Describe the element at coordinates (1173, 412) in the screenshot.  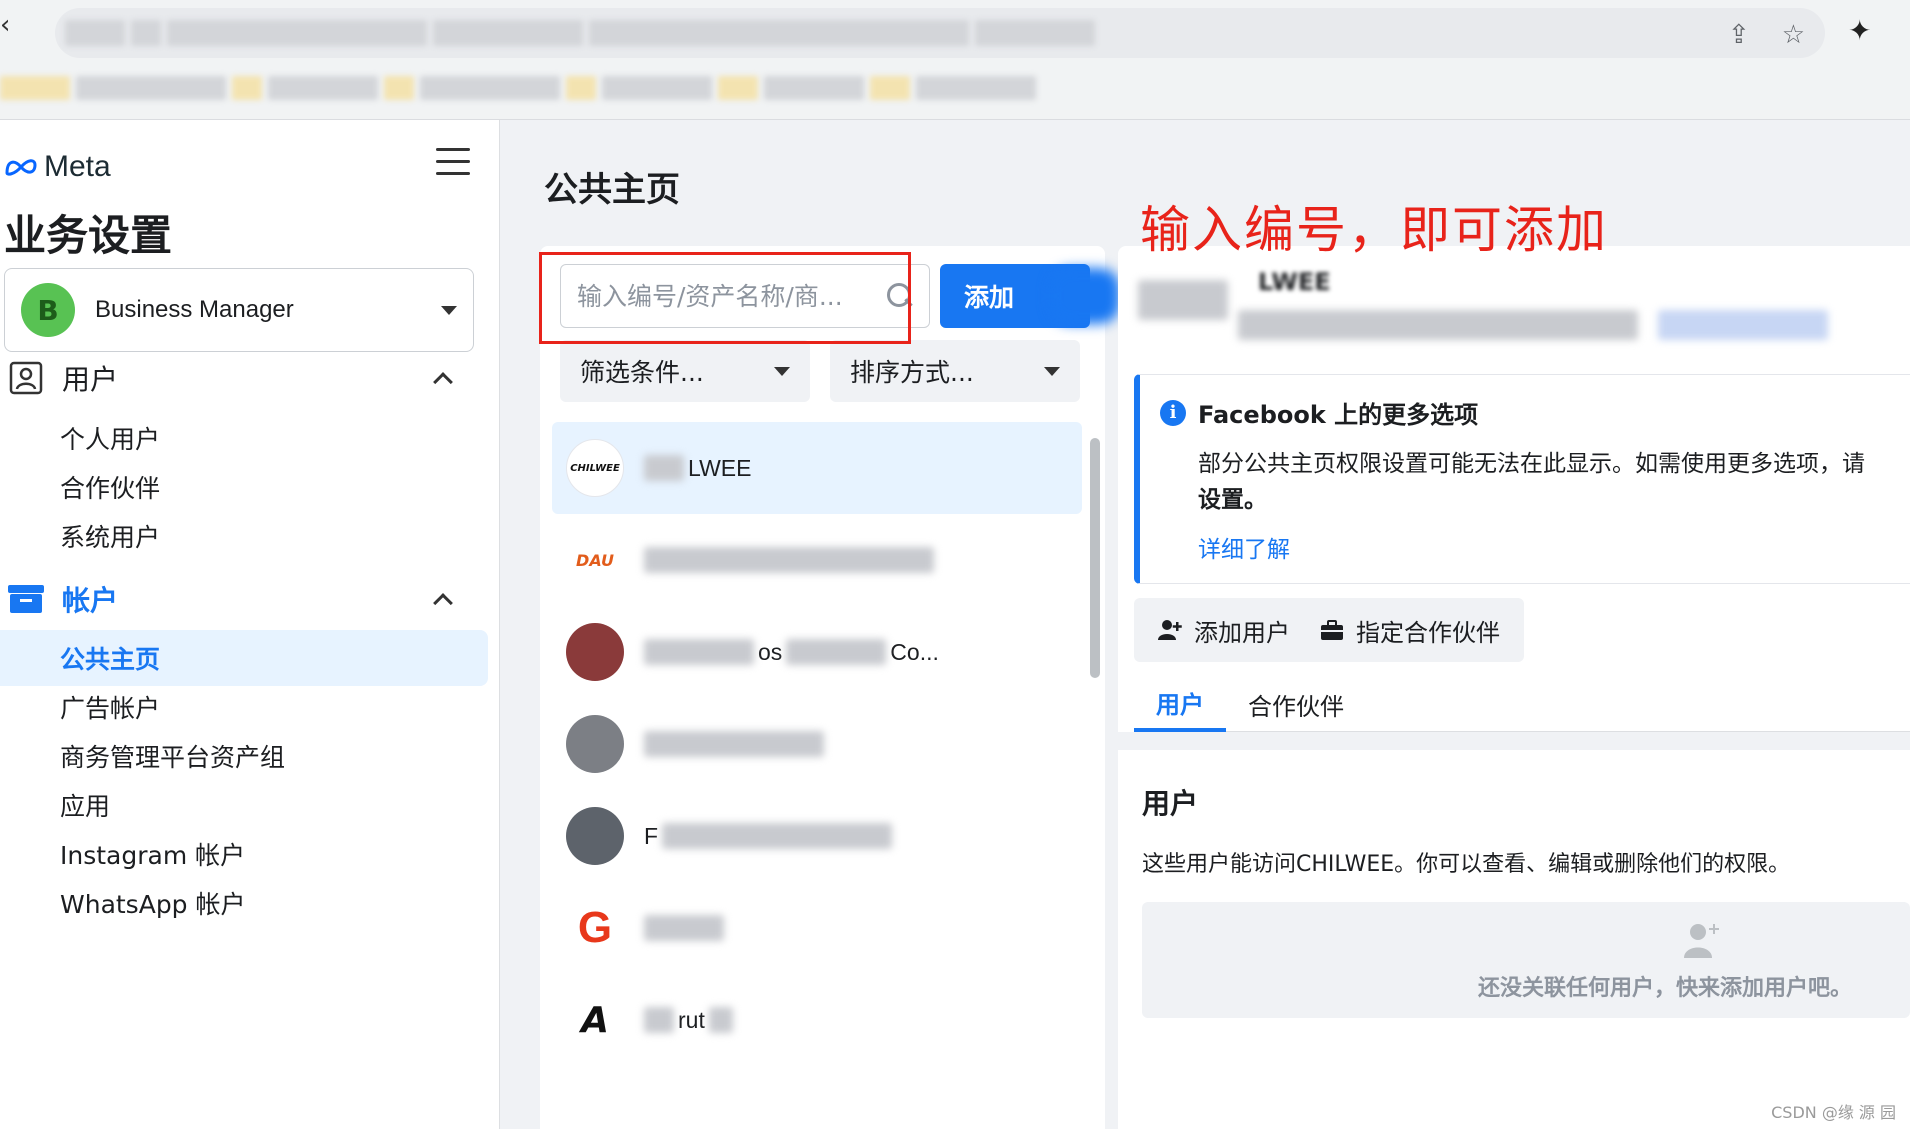
I see `info-icon: i` at that location.